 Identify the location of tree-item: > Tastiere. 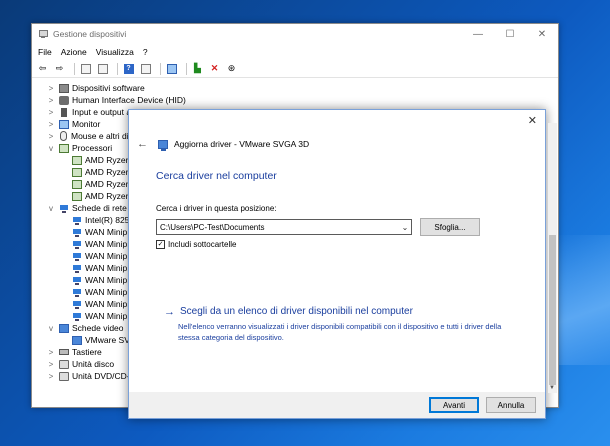
(74, 352).